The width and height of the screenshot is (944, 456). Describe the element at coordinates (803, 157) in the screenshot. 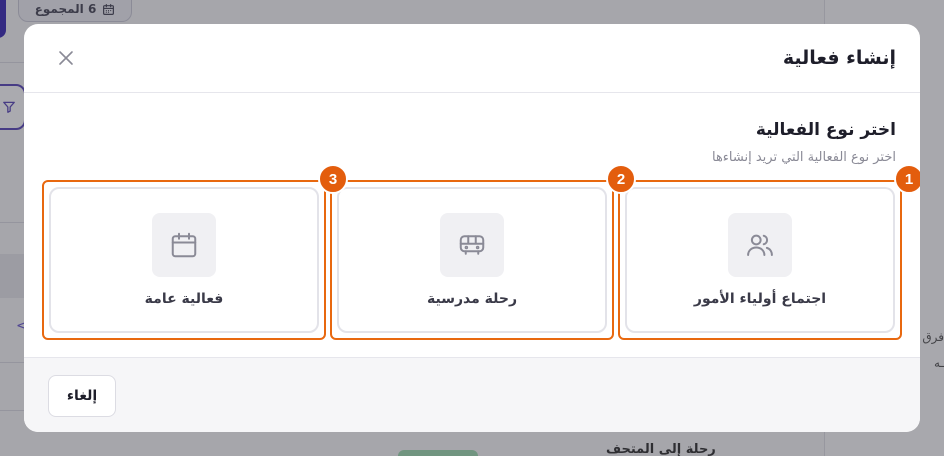

I see `section-subtitle: اختر نوع الفعالية التي تريد إنشاءها` at that location.